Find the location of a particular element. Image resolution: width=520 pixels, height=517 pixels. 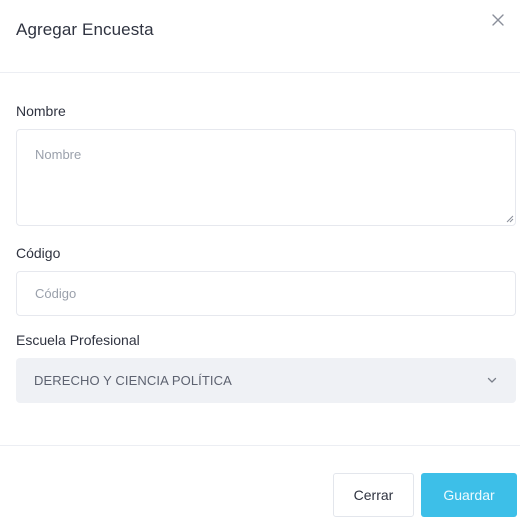

modal-title: Agregar Encuesta is located at coordinates (85, 29).